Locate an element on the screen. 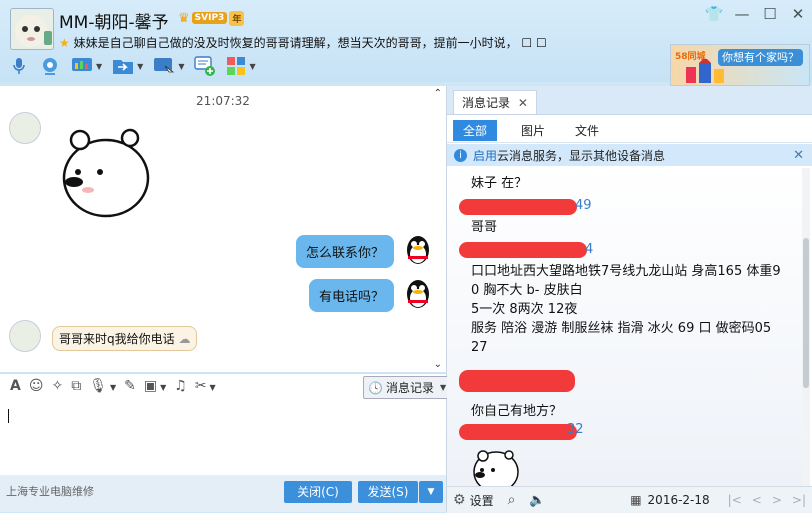  edit-icon: ✎ is located at coordinates (130, 386).